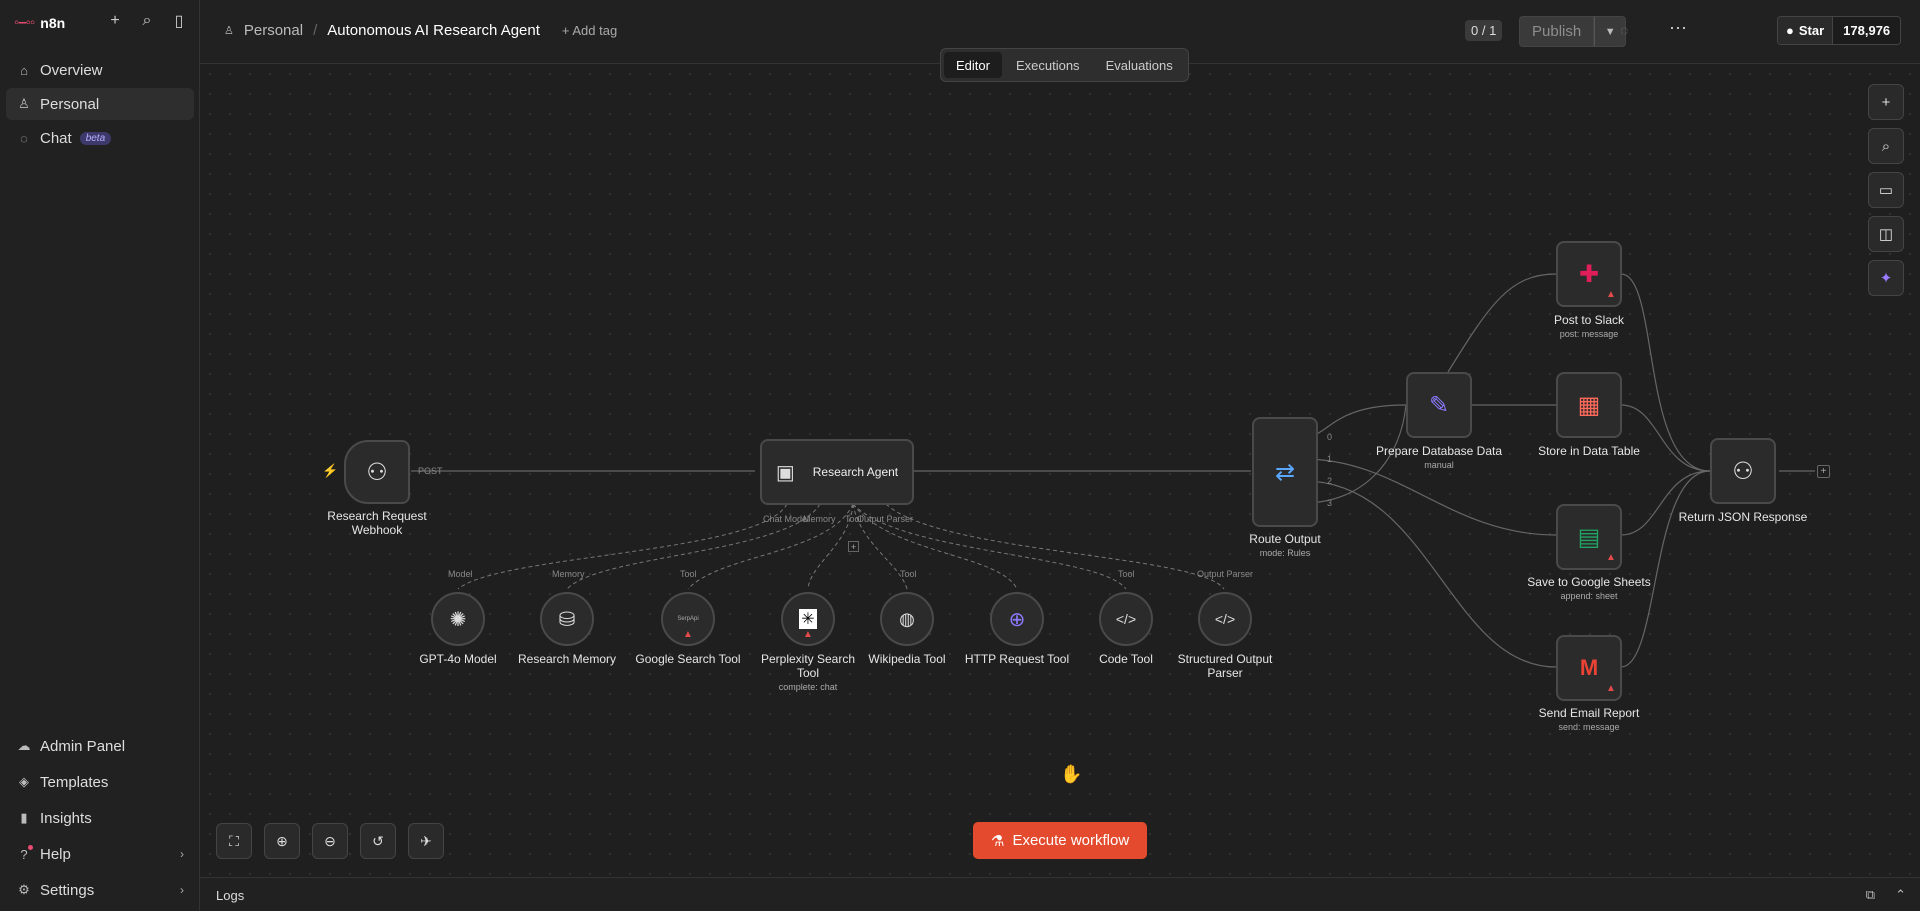 This screenshot has width=1920, height=911. What do you see at coordinates (1665, 438) in the screenshot?
I see `connection-table-respond` at bounding box center [1665, 438].